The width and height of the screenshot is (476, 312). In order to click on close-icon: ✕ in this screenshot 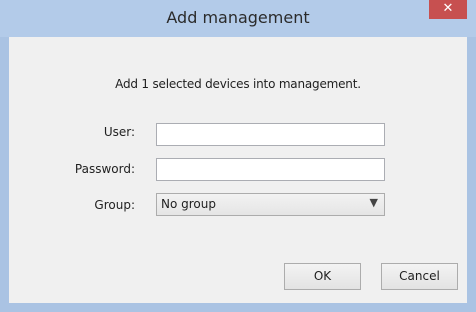, I will do `click(448, 8)`.